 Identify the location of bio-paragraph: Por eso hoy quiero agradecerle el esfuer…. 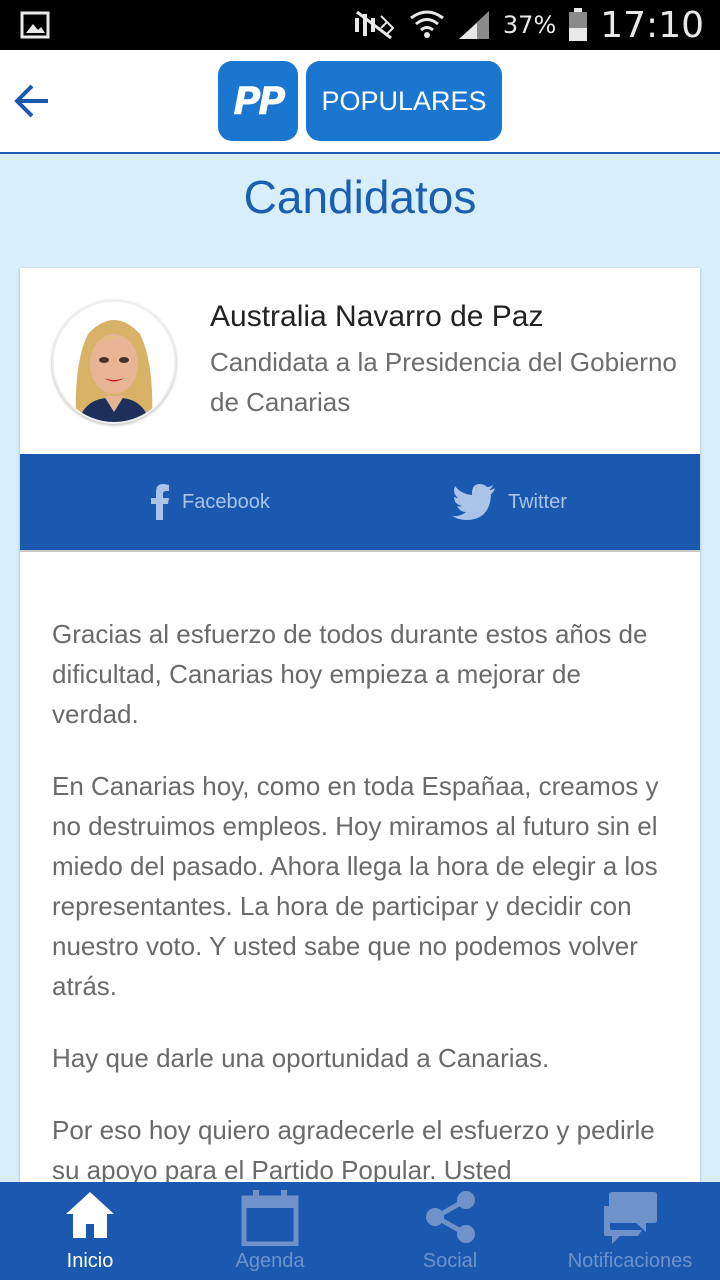
(353, 1150).